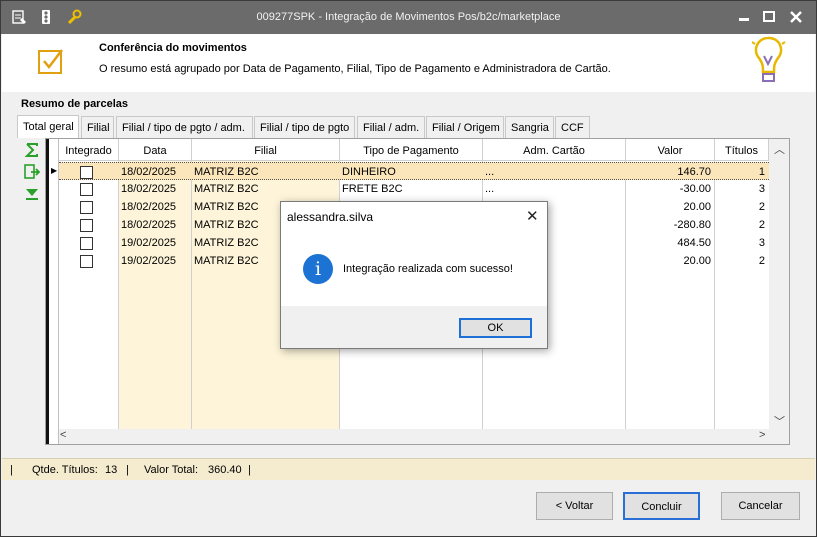 The width and height of the screenshot is (817, 537). What do you see at coordinates (574, 506) in the screenshot?
I see `back-button: < Voltar` at bounding box center [574, 506].